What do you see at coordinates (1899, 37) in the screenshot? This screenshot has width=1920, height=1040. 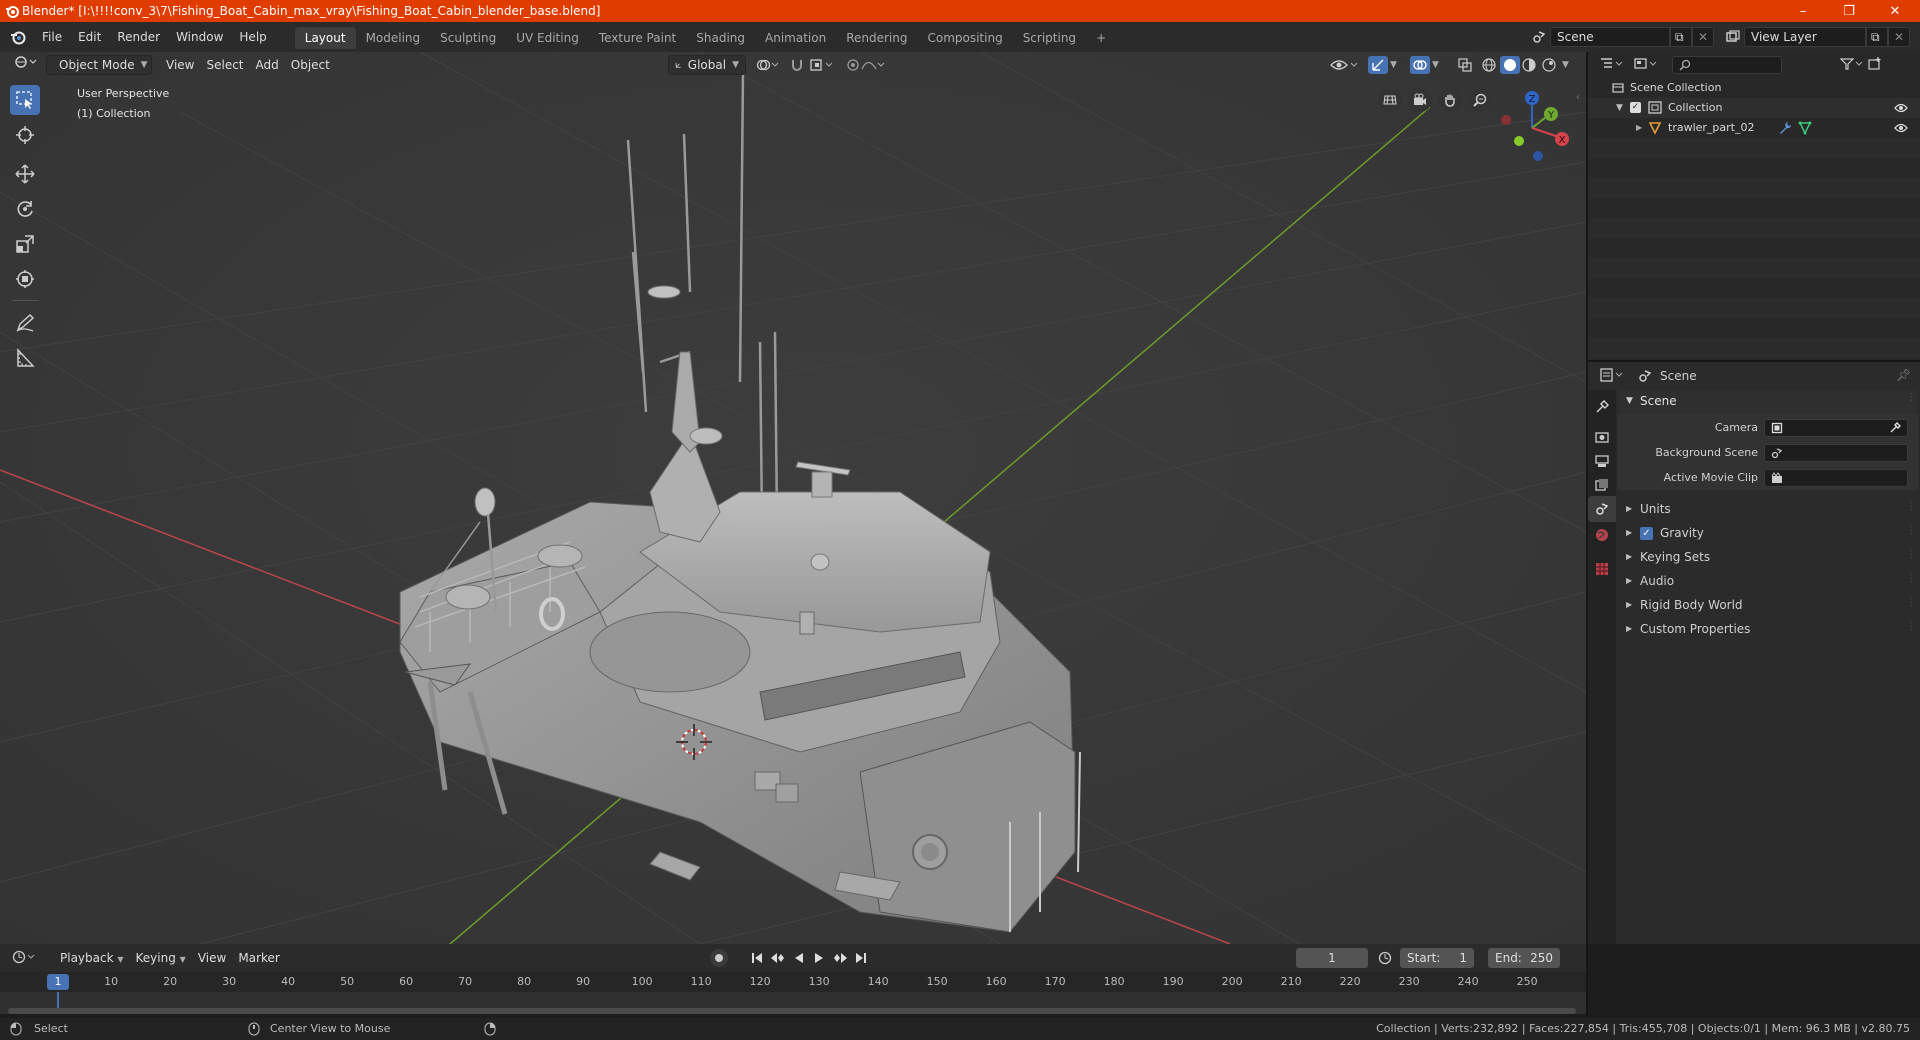 I see `view-layer-remove-icon: ✕` at bounding box center [1899, 37].